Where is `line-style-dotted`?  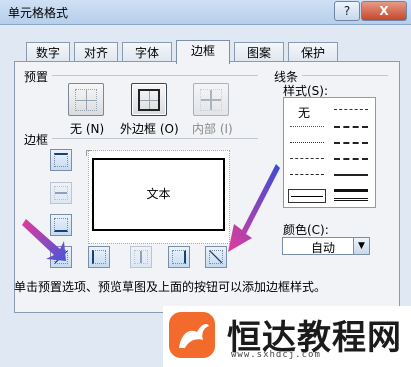 line-style-dotted is located at coordinates (307, 142).